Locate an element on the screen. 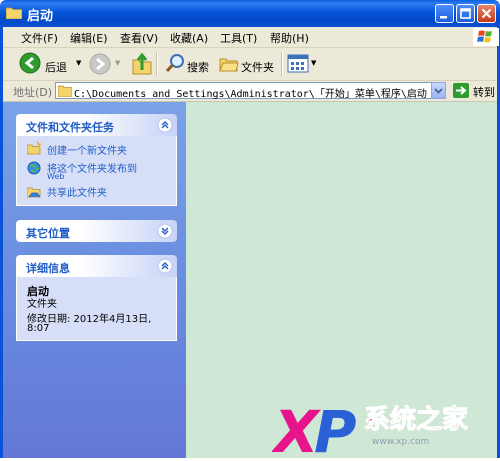  maximize-button is located at coordinates (465, 13).